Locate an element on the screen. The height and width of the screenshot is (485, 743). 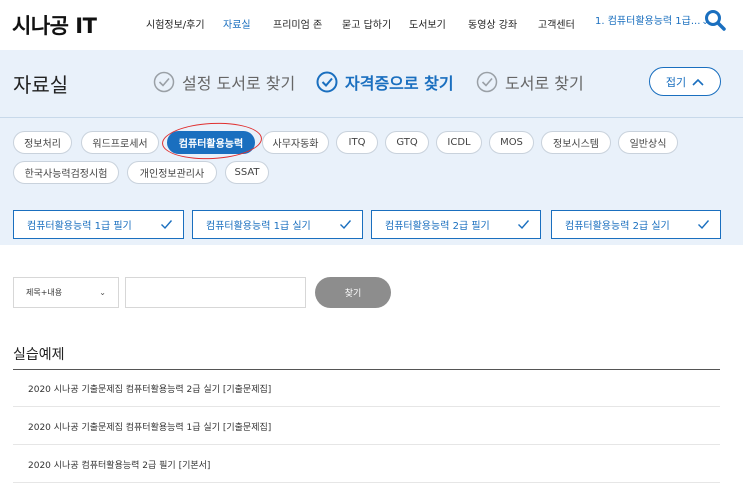
chip-word-processor: 워드프로세서 is located at coordinates (120, 142).